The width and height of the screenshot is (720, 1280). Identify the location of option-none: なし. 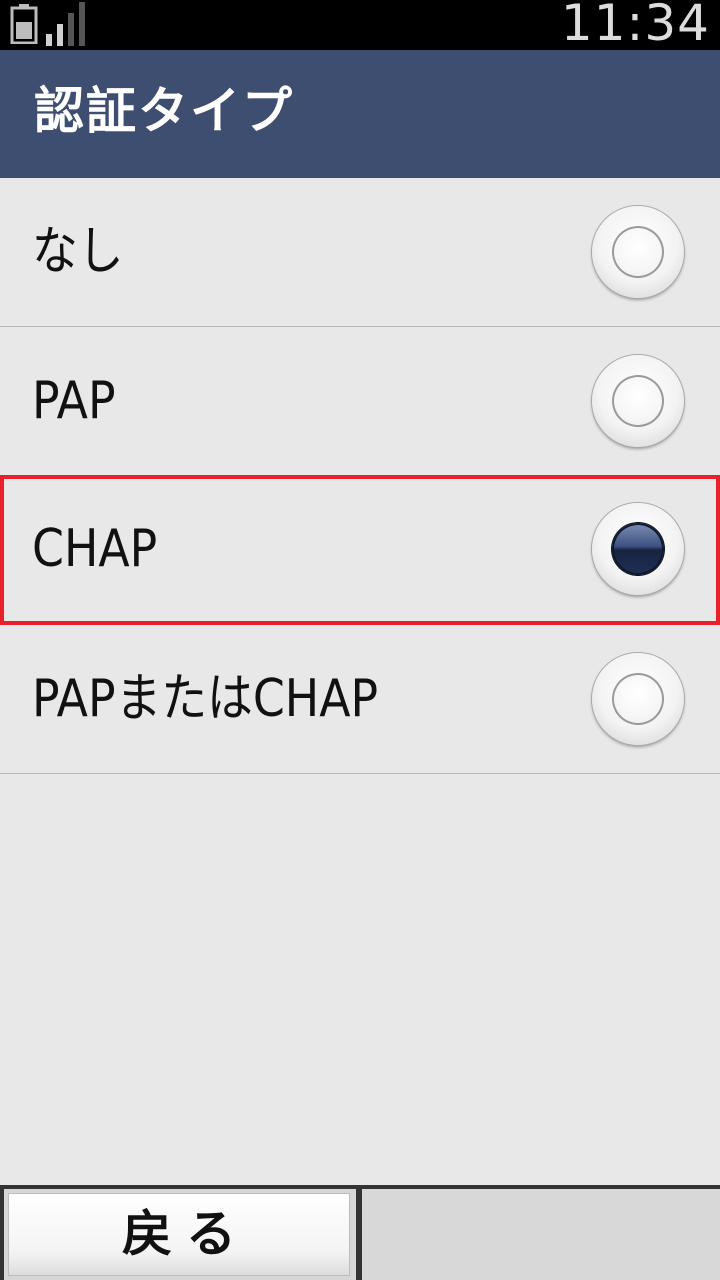
(360, 252).